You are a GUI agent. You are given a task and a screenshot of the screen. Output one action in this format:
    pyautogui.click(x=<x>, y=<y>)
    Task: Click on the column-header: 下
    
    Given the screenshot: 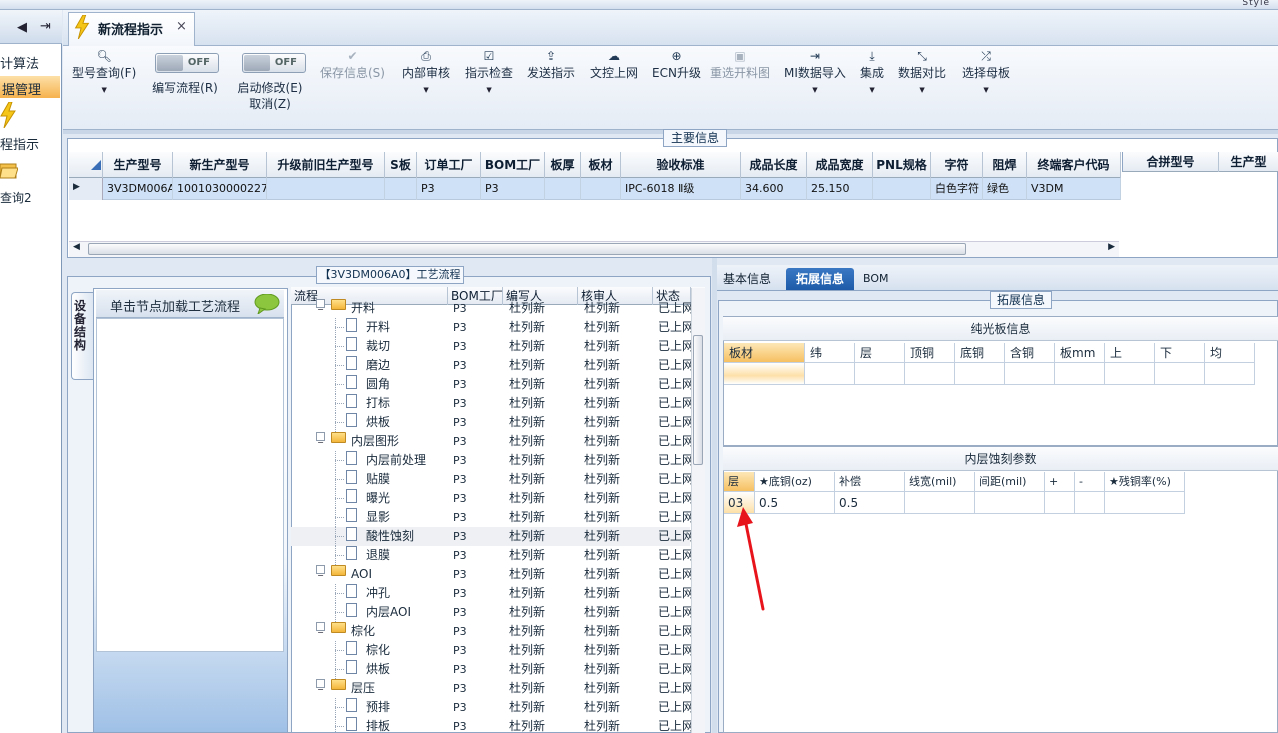 What is the action you would take?
    pyautogui.click(x=1180, y=353)
    